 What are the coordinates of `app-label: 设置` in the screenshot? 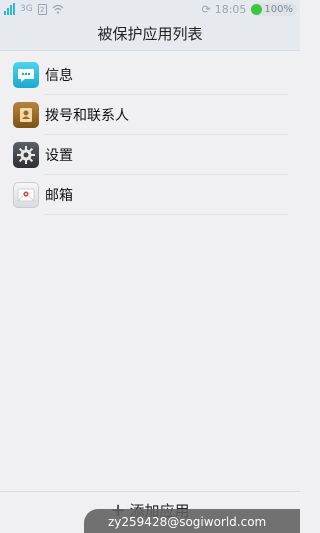 It's located at (59, 156).